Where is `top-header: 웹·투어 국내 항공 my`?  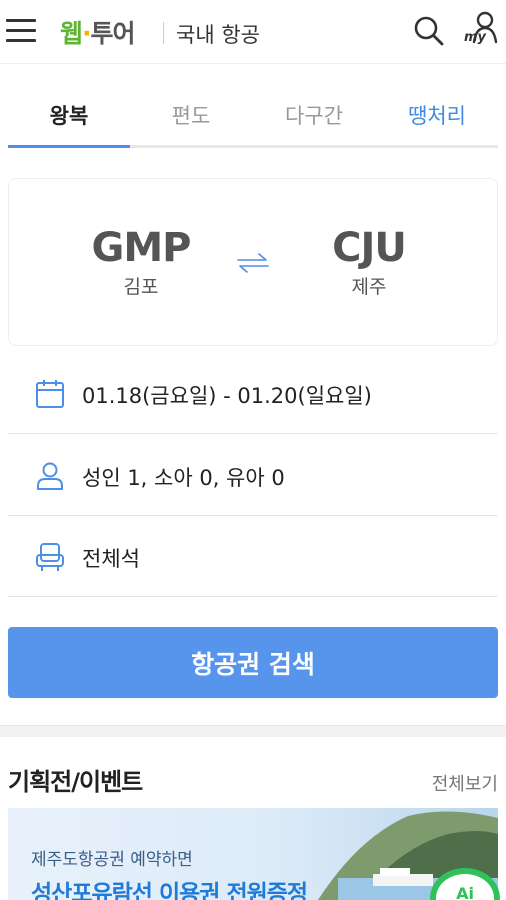
top-header: 웹·투어 국내 항공 my is located at coordinates (253, 32).